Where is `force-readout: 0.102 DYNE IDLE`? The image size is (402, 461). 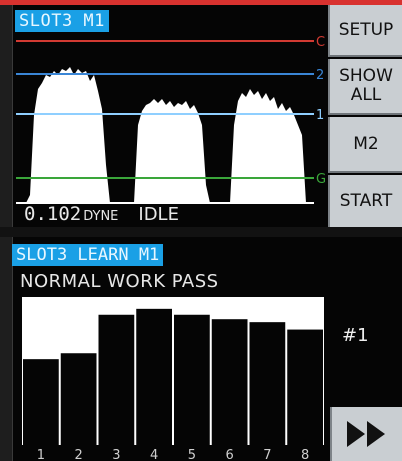
force-readout: 0.102 DYNE IDLE is located at coordinates (101, 215).